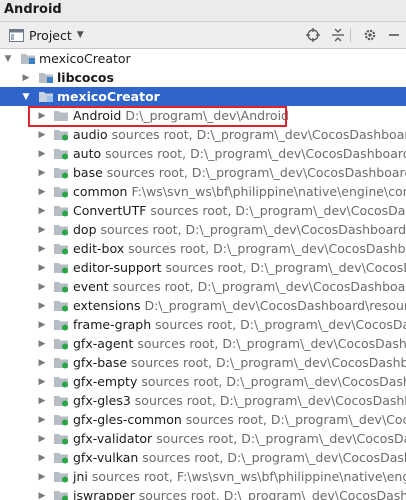 This screenshot has height=500, width=406. Describe the element at coordinates (313, 35) in the screenshot. I see `locate-target-icon` at that location.